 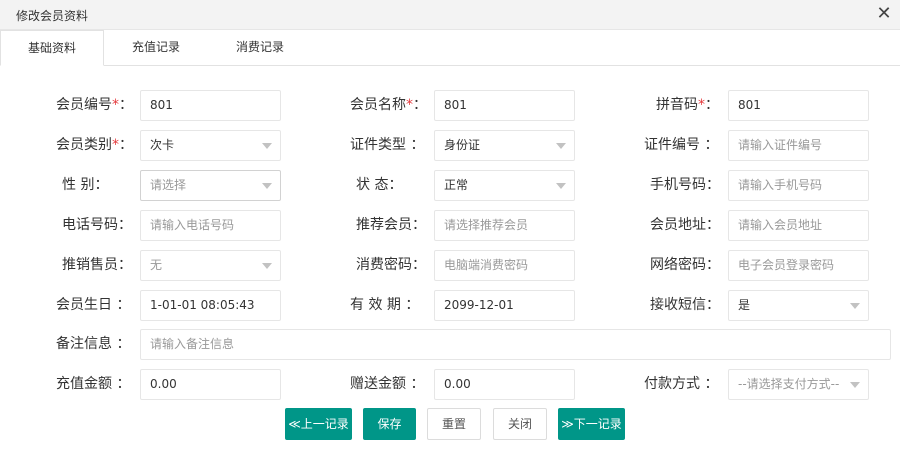 I want to click on web-password-label: 网络密码：, so click(x=685, y=265).